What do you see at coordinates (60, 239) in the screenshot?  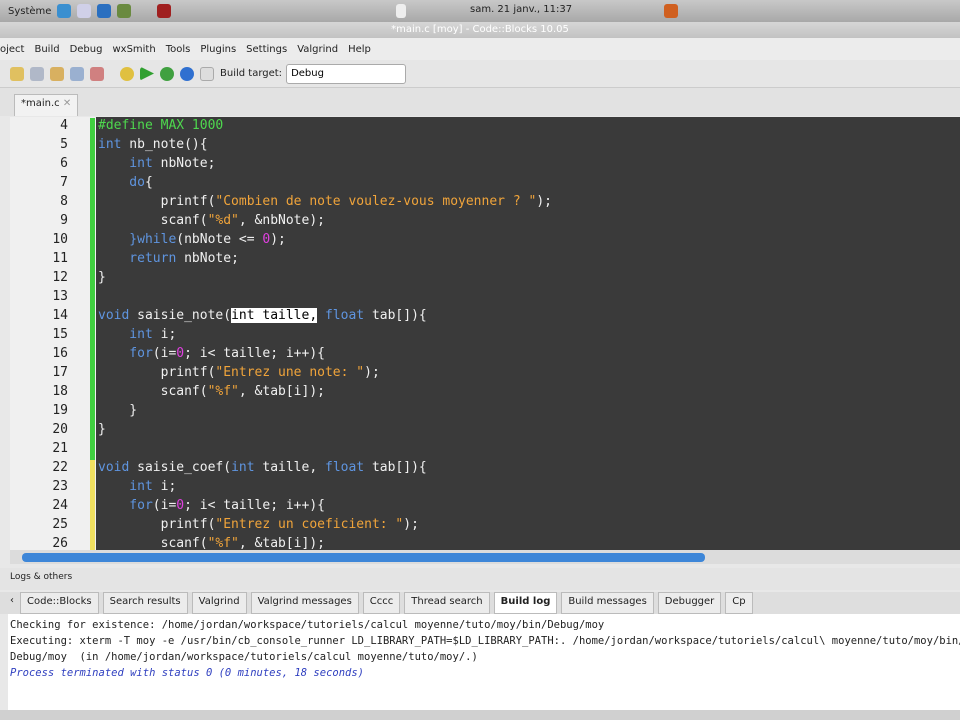 I see `line-number: 10` at bounding box center [60, 239].